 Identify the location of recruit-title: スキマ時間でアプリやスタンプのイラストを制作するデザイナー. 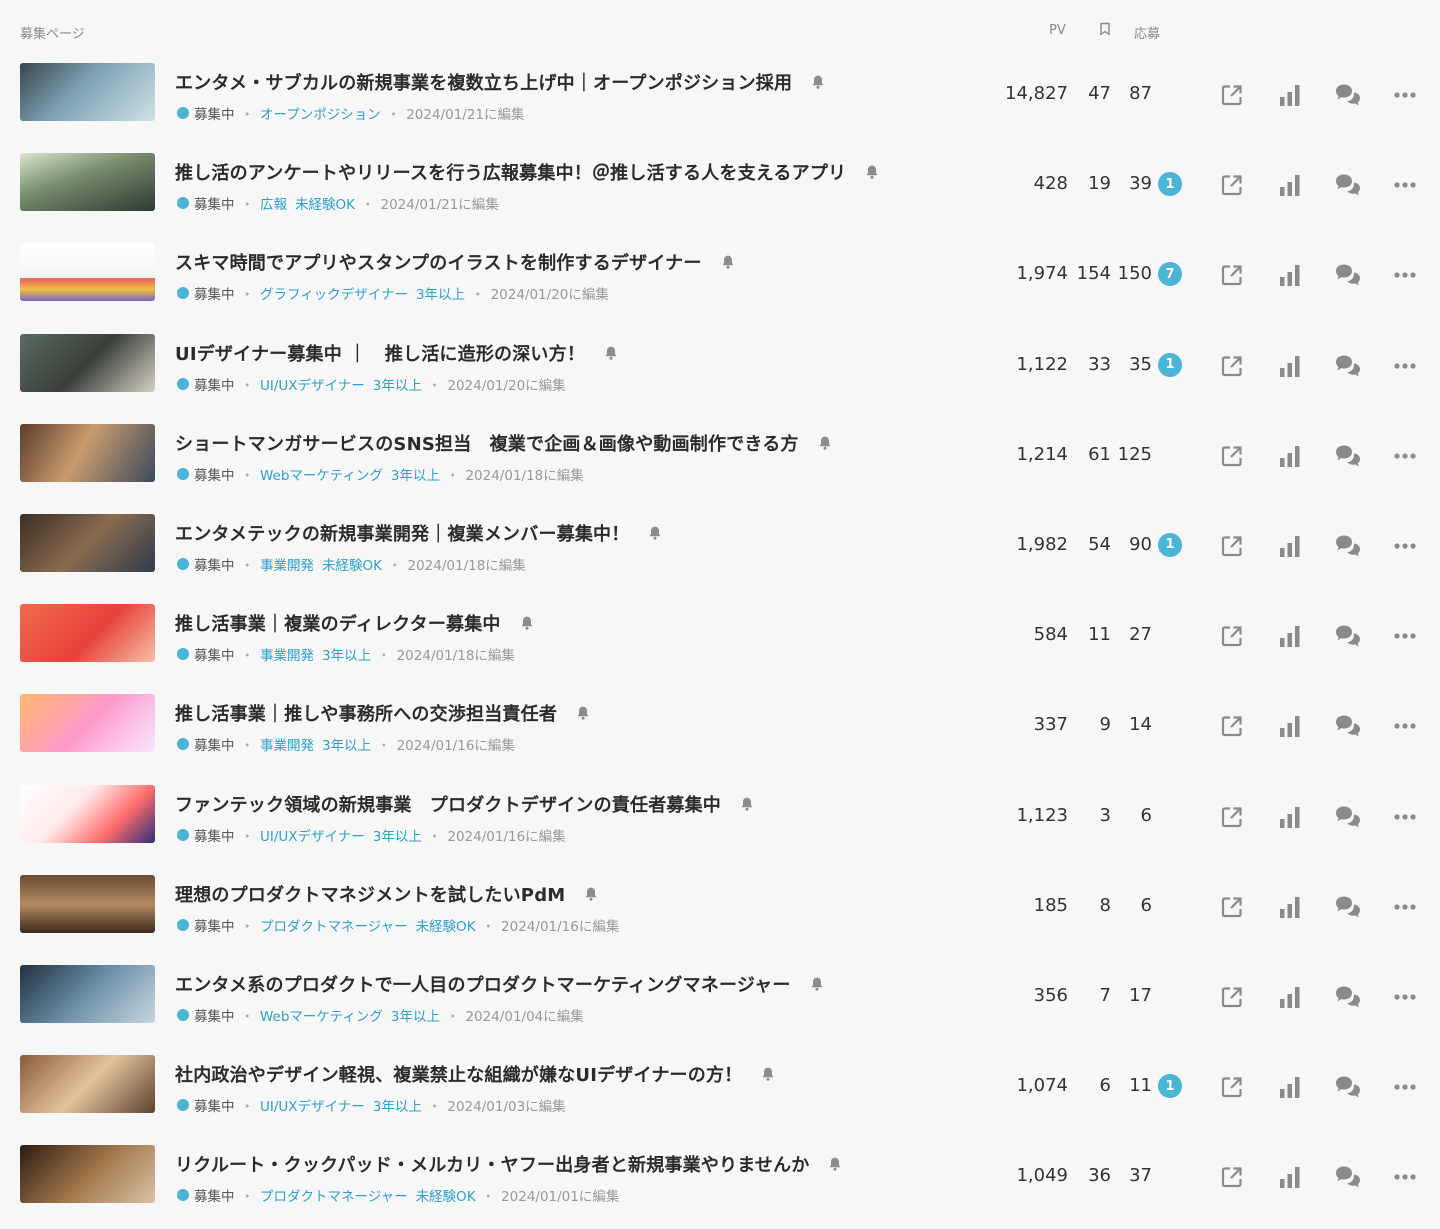
(438, 262).